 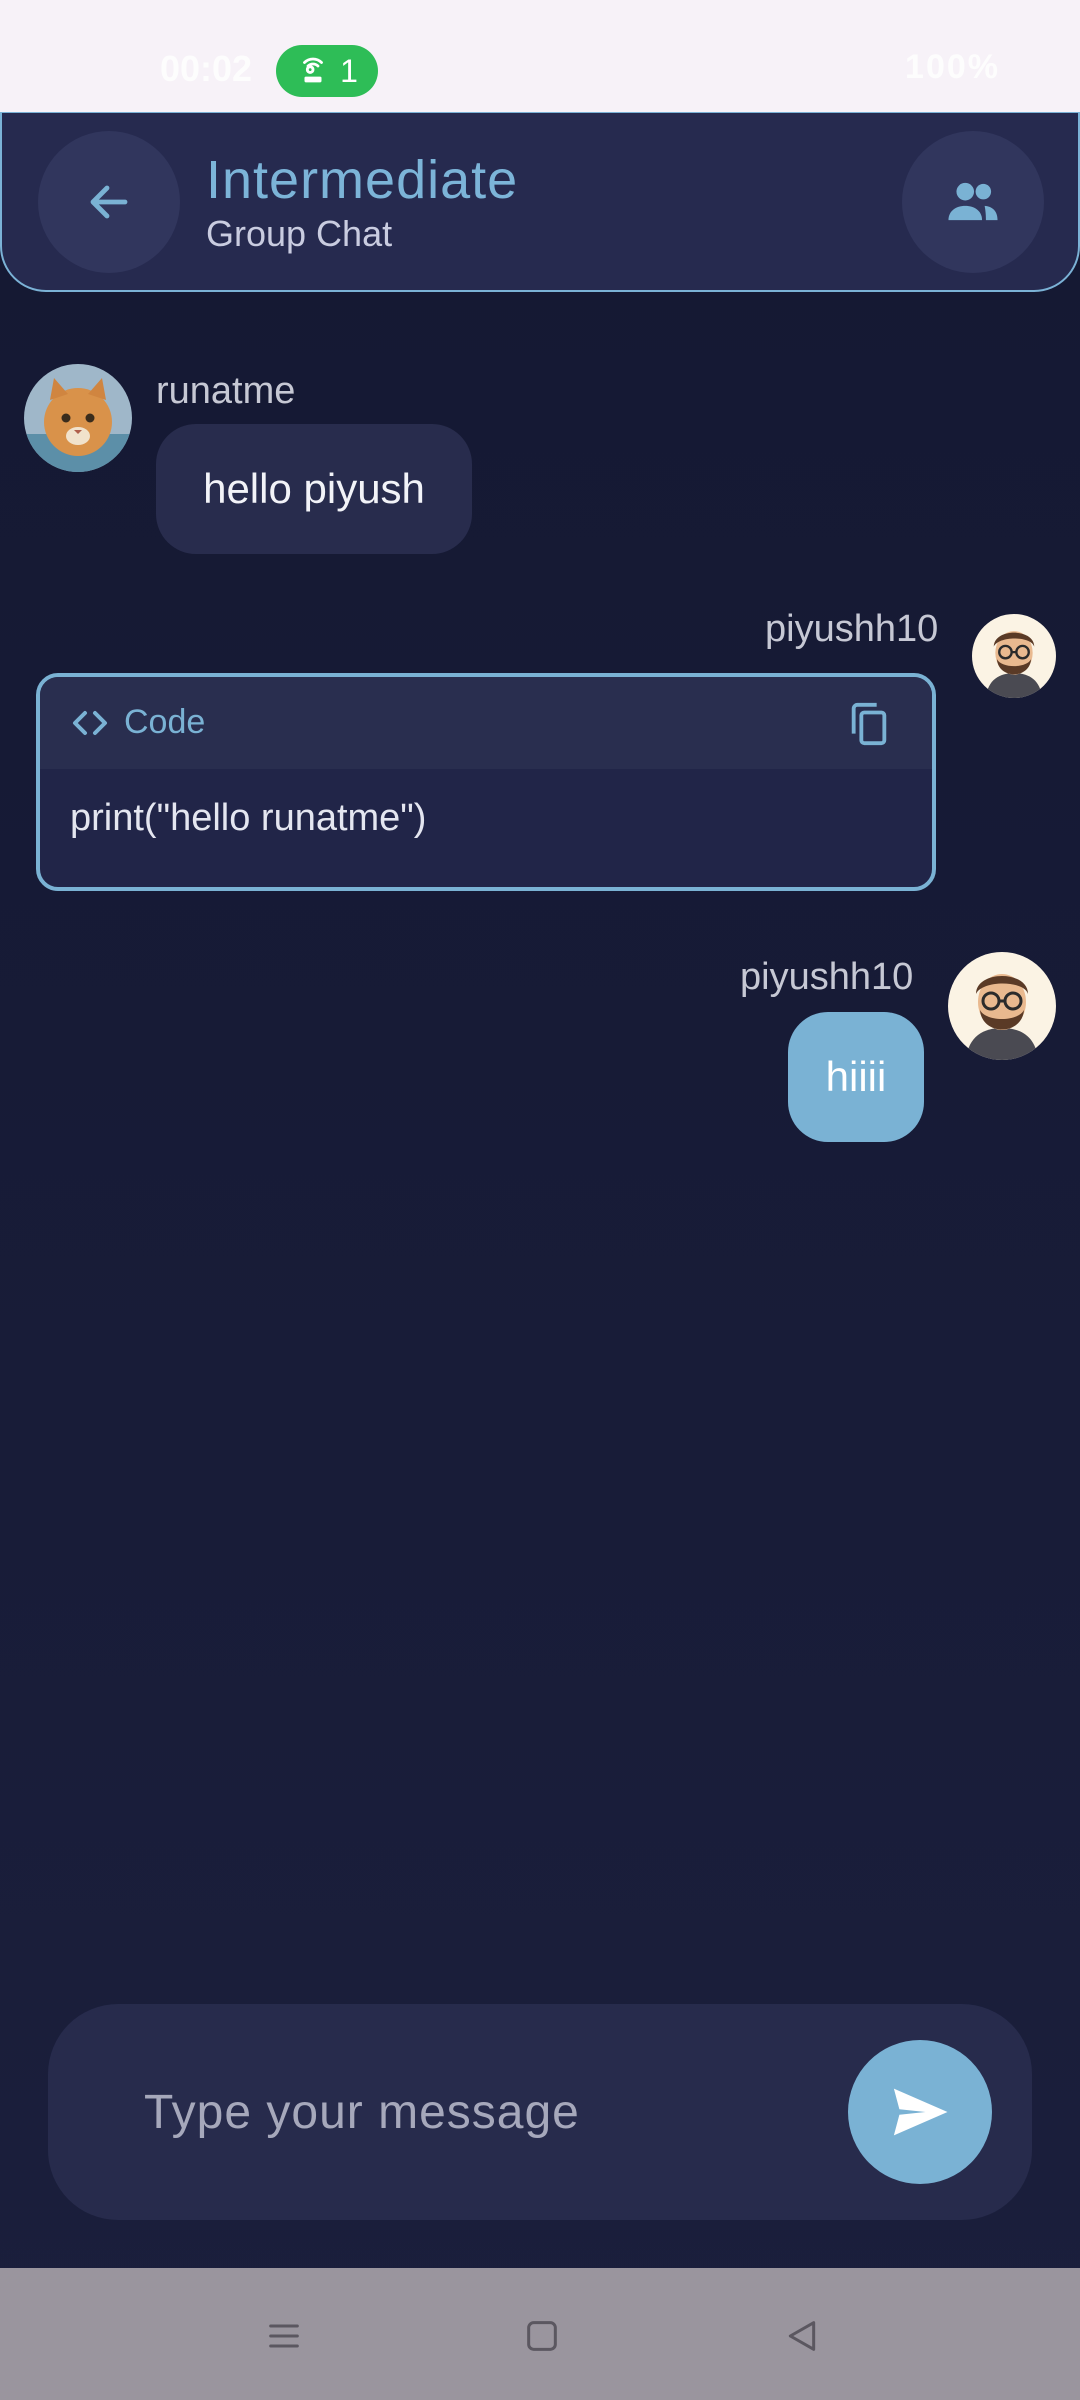 I want to click on message-composer, so click(x=540, y=2112).